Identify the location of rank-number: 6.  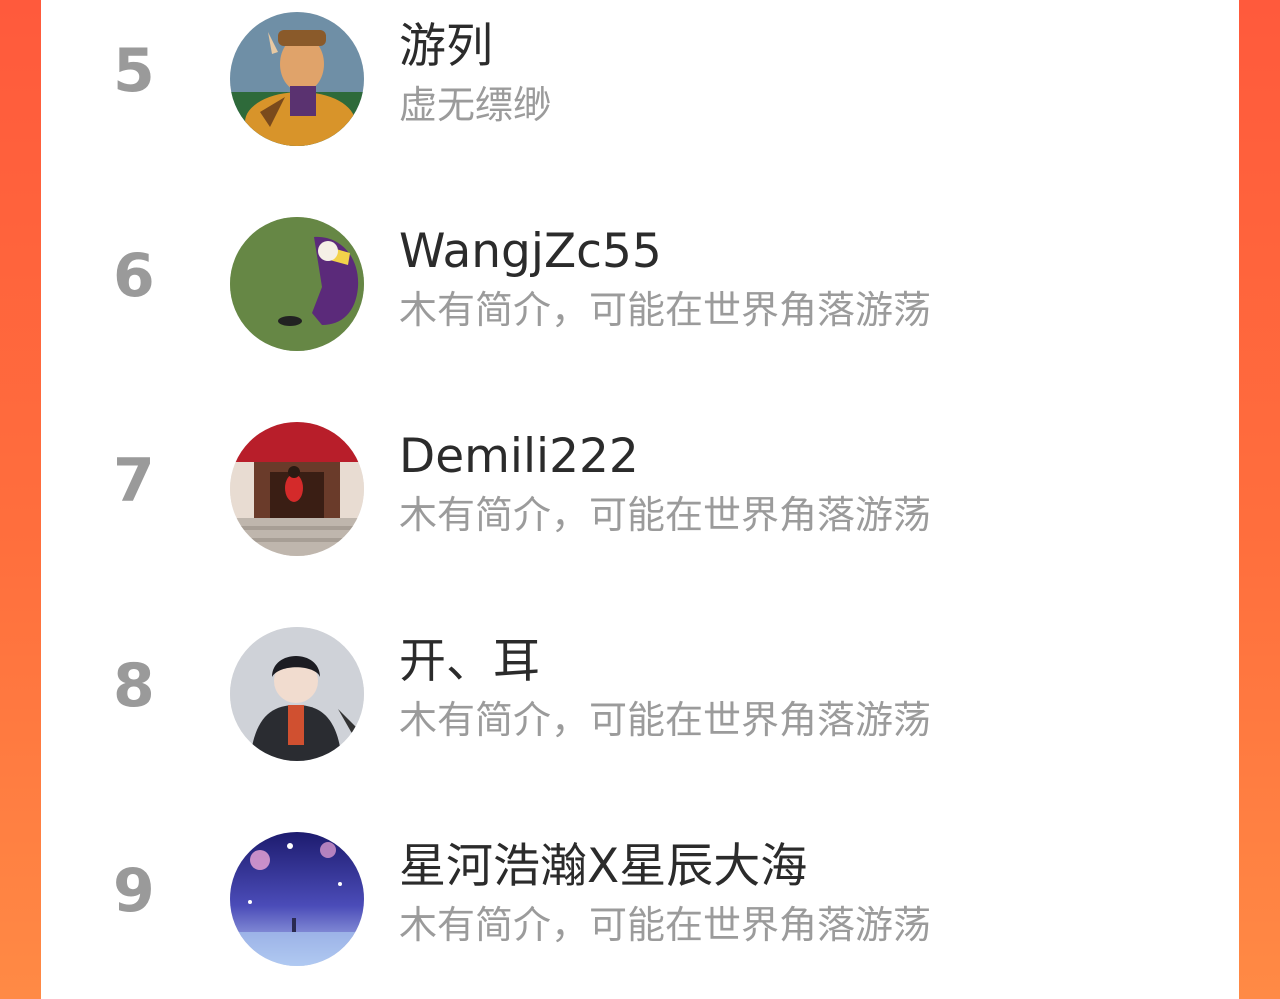
(134, 276).